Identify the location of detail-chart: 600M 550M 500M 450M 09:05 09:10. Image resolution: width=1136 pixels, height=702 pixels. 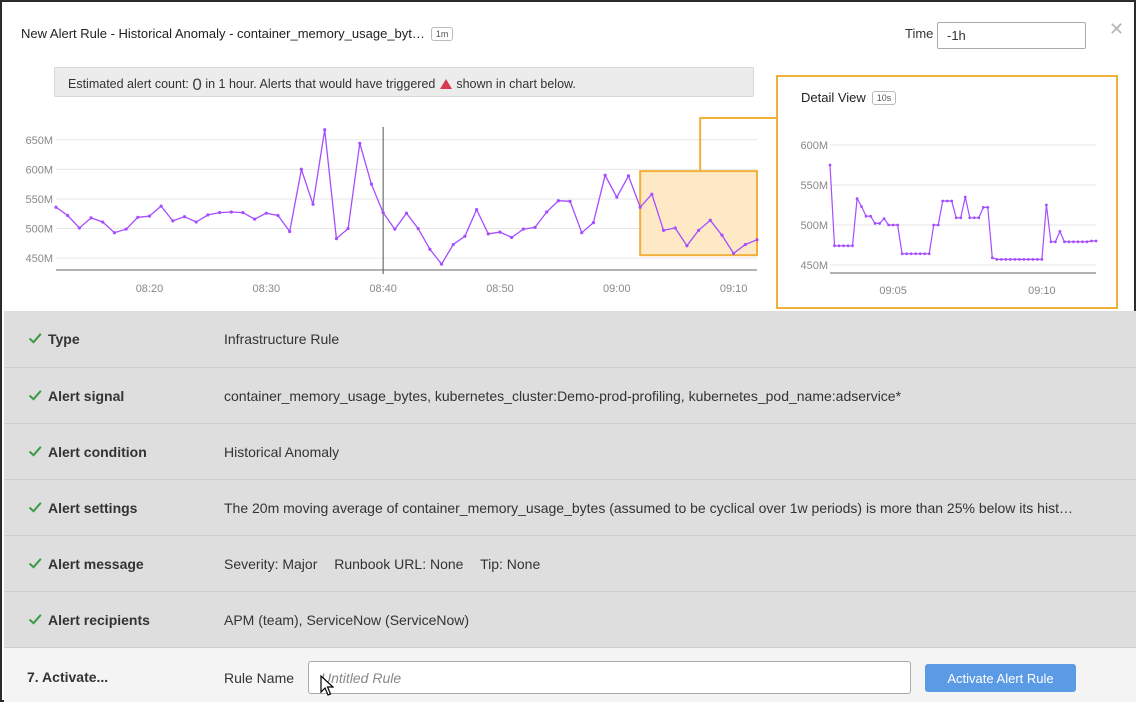
(947, 216).